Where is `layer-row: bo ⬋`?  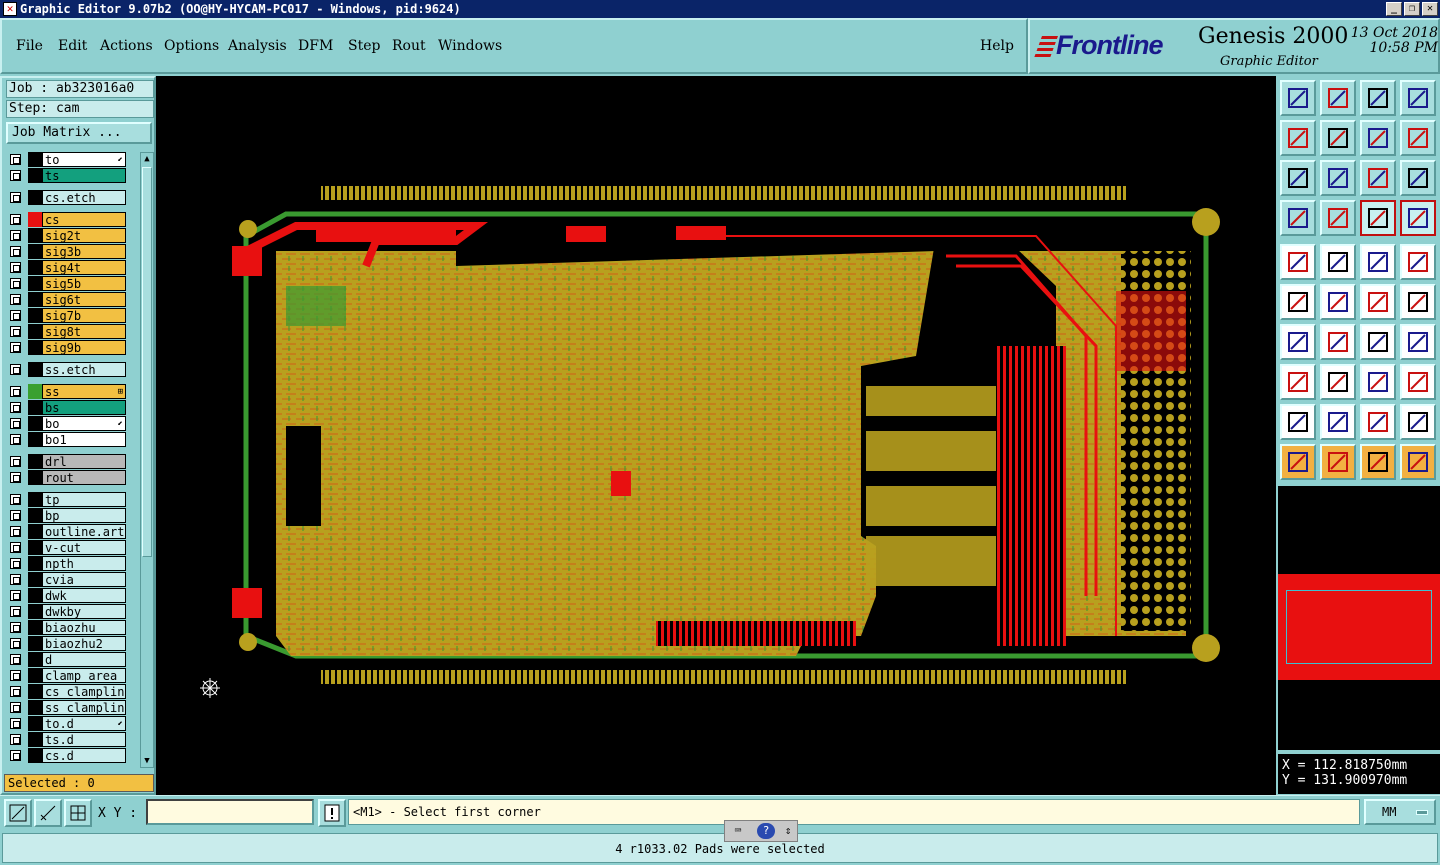
layer-row: bo ⬋ is located at coordinates (67, 423).